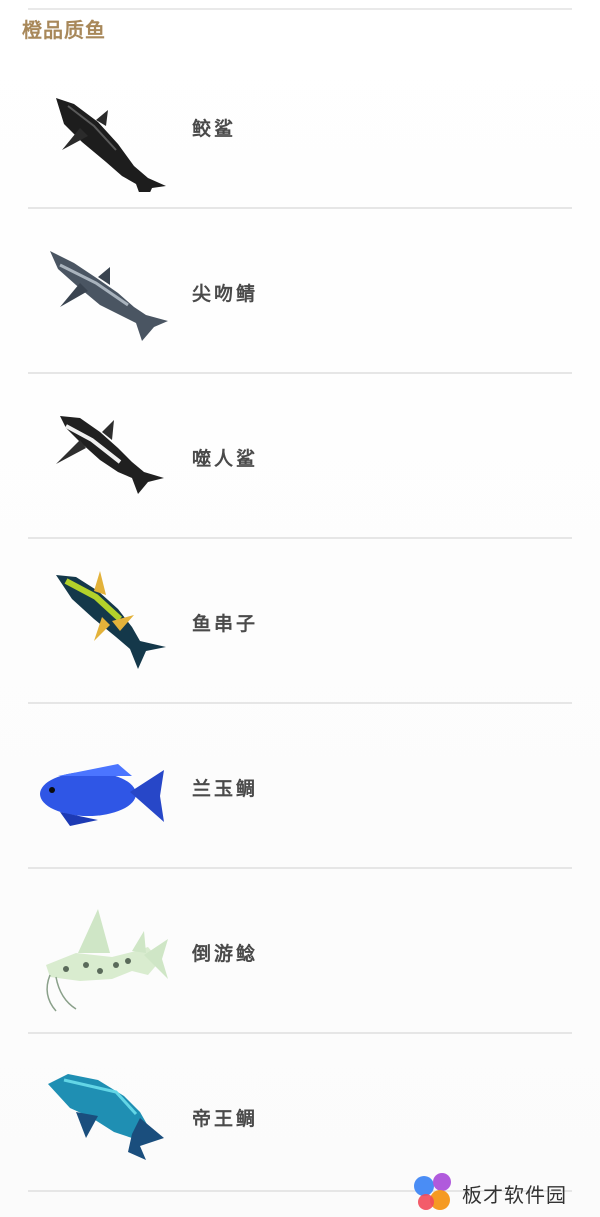  What do you see at coordinates (111, 620) in the screenshot?
I see `tuna-image` at bounding box center [111, 620].